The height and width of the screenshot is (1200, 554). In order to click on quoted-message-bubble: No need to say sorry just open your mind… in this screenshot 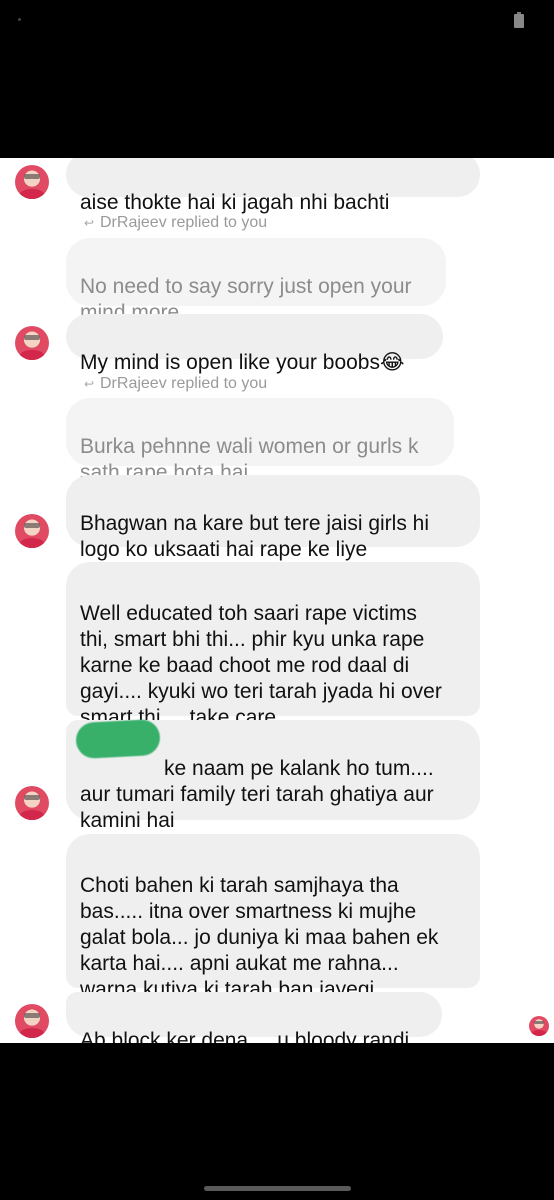, I will do `click(256, 281)`.